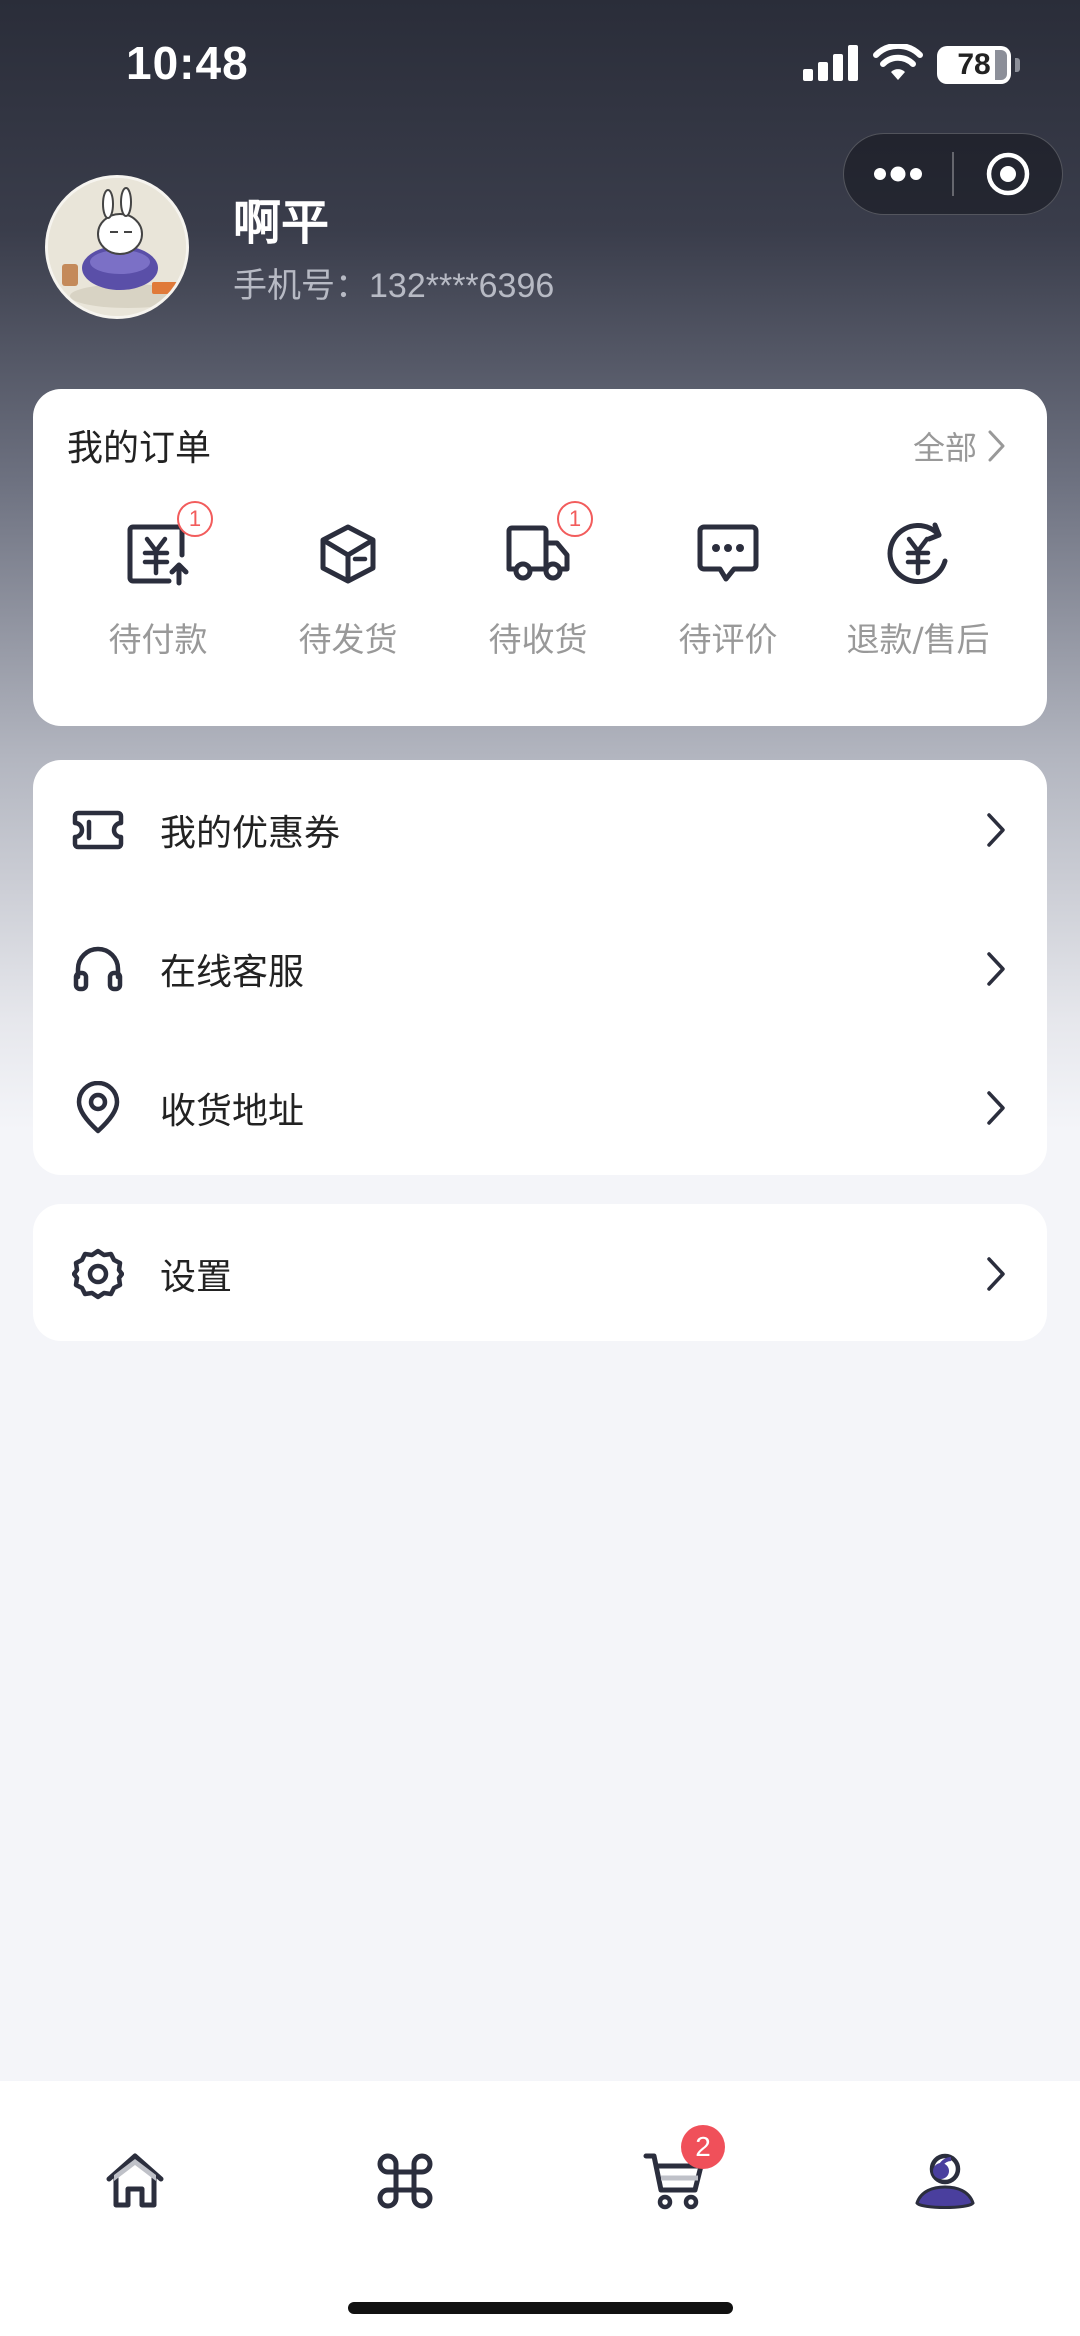 The image size is (1080, 2336). I want to click on more-dots-icon, so click(898, 174).